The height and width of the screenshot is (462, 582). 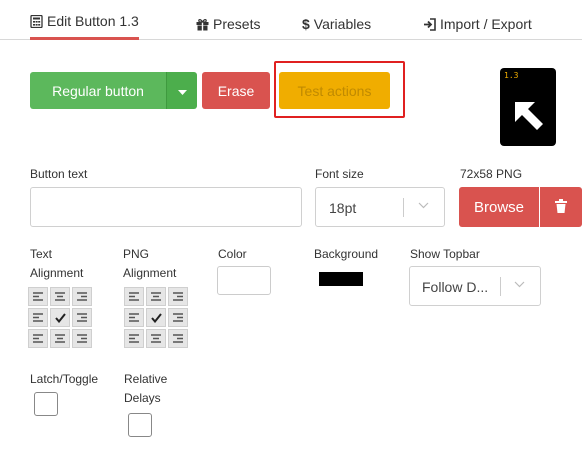 What do you see at coordinates (178, 338) in the screenshot?
I see `png-align-bottom-right` at bounding box center [178, 338].